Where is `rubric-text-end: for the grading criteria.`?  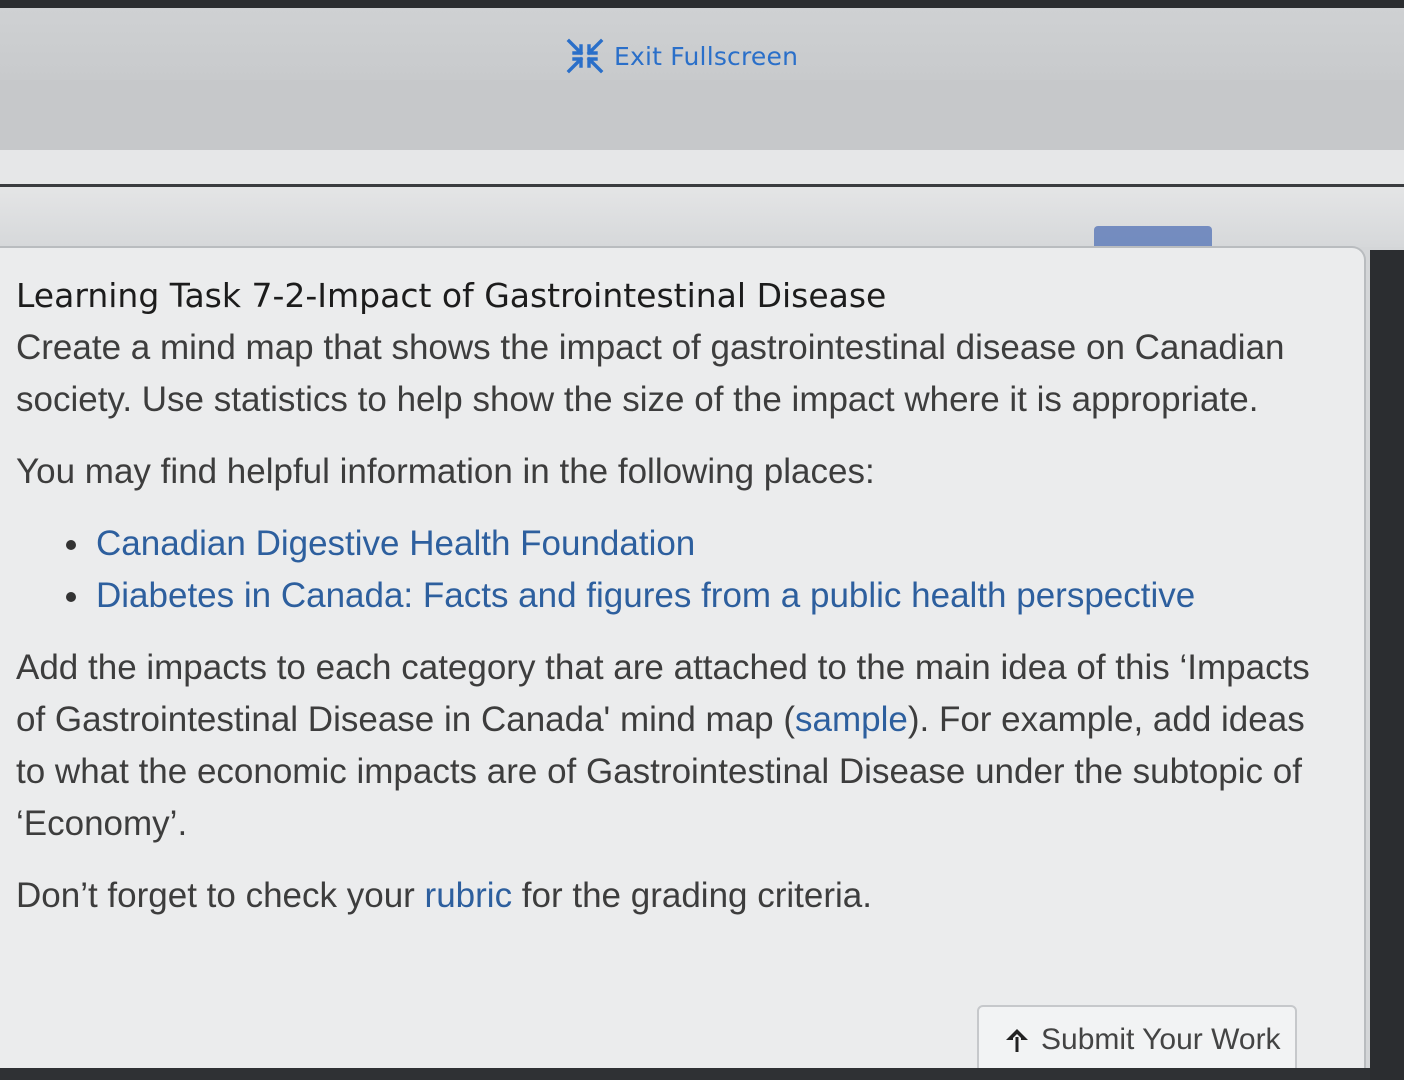
rubric-text-end: for the grading criteria. is located at coordinates (692, 895).